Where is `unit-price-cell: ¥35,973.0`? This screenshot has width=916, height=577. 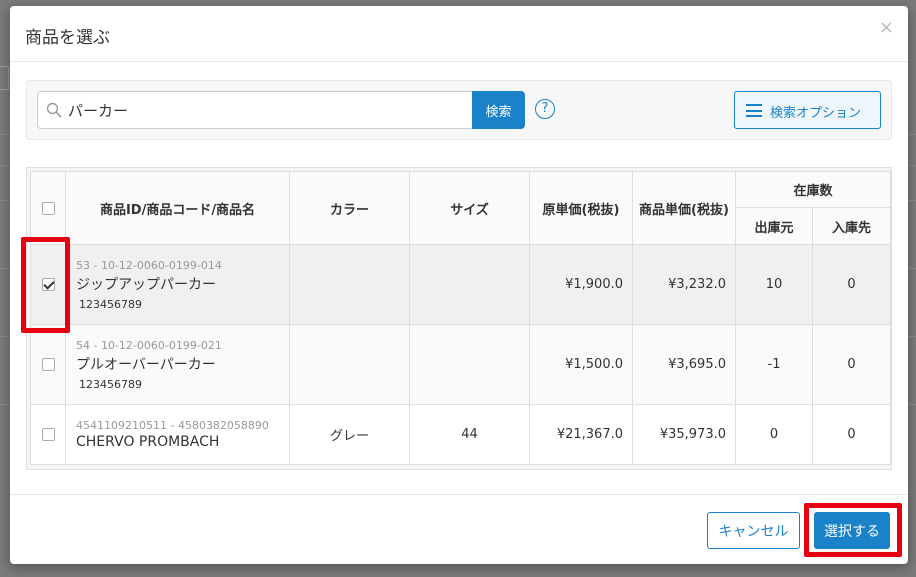
unit-price-cell: ¥35,973.0 is located at coordinates (684, 434).